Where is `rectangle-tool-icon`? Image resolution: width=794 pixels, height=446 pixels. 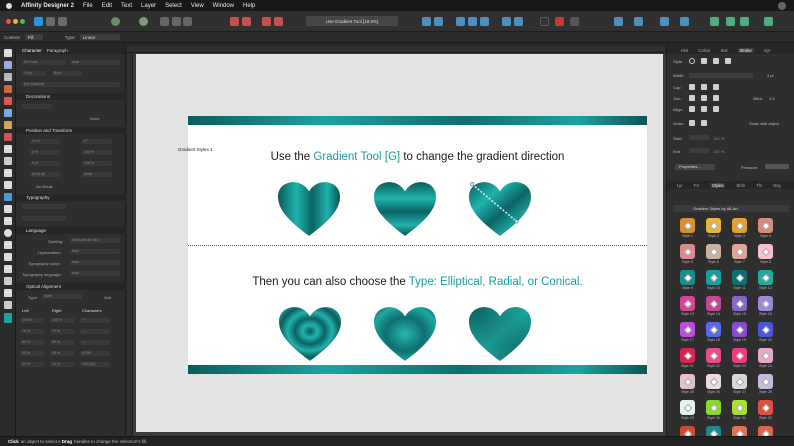 rectangle-tool-icon is located at coordinates (8, 221).